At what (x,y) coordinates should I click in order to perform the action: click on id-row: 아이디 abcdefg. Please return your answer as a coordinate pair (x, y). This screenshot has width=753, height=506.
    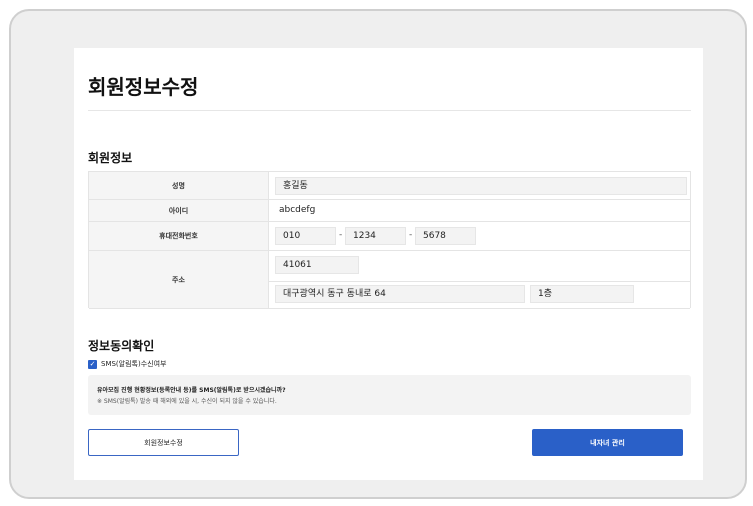
    Looking at the image, I should click on (389, 211).